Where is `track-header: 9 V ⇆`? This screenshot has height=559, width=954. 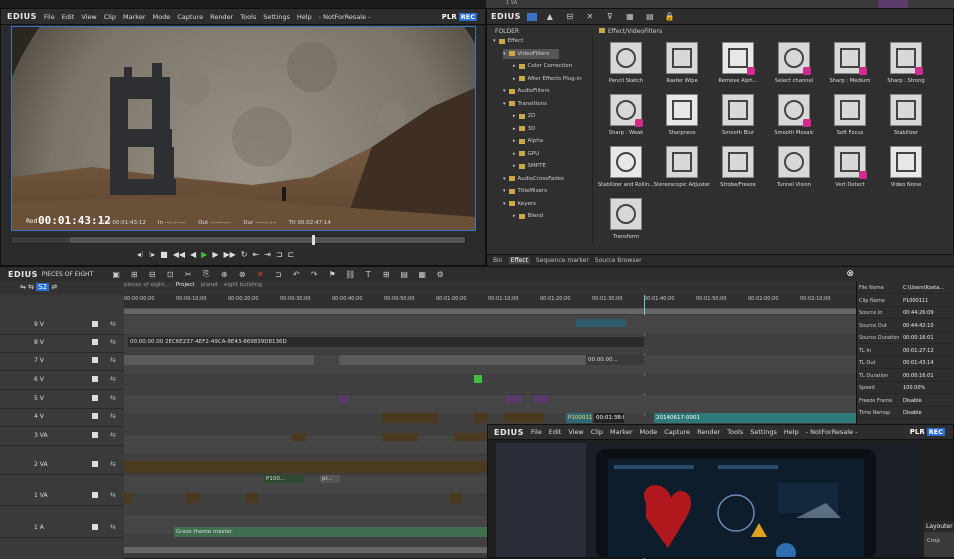 track-header: 9 V ⇆ is located at coordinates (62, 327).